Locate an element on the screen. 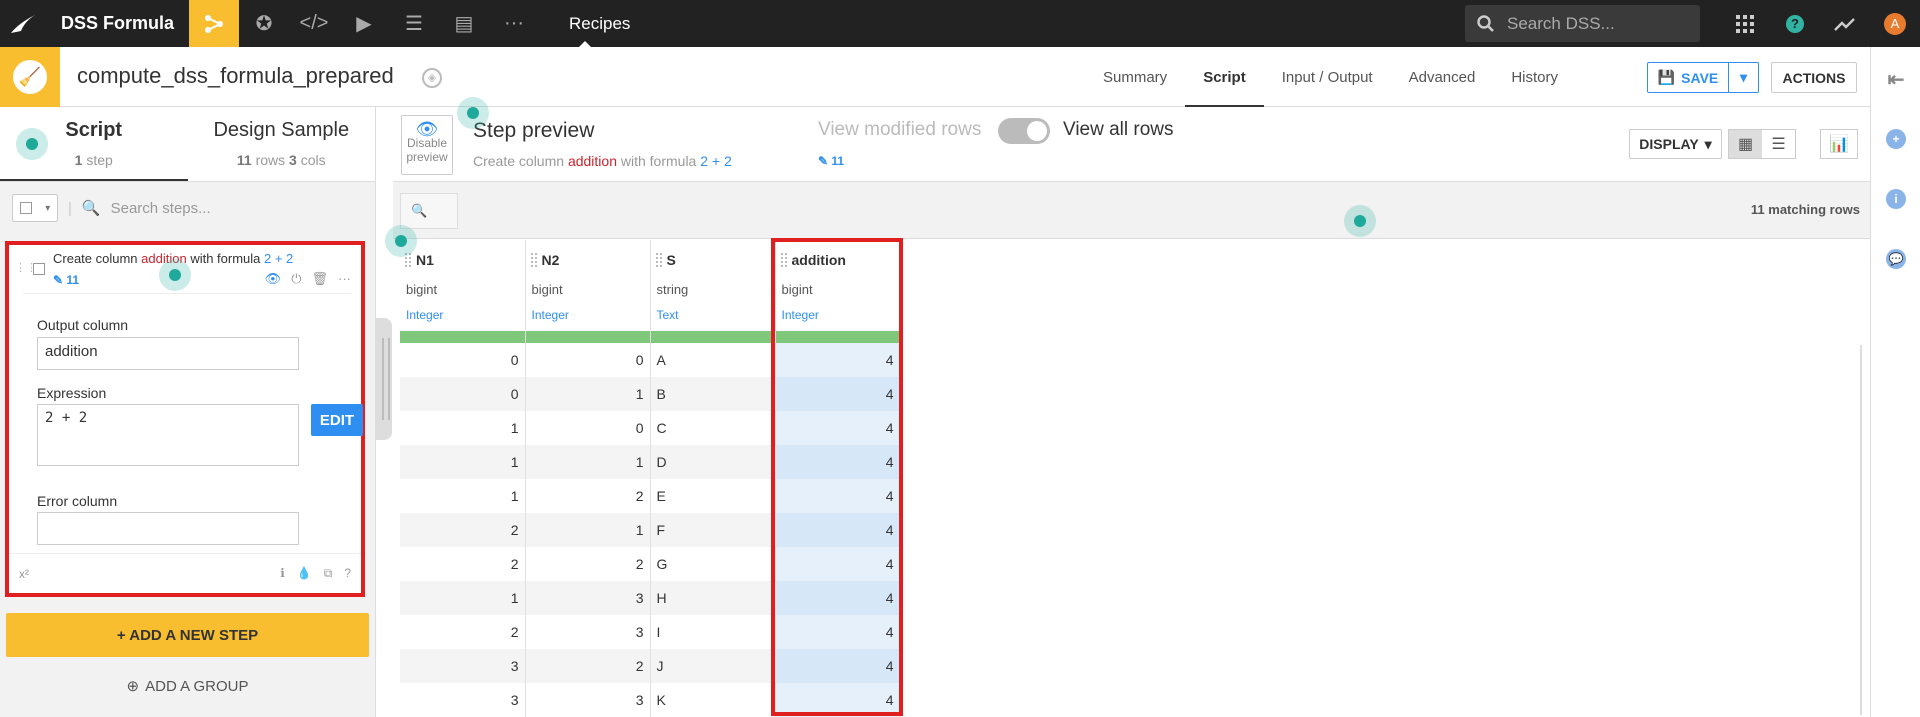 The height and width of the screenshot is (717, 1920). project-name: DSS Formula is located at coordinates (117, 23).